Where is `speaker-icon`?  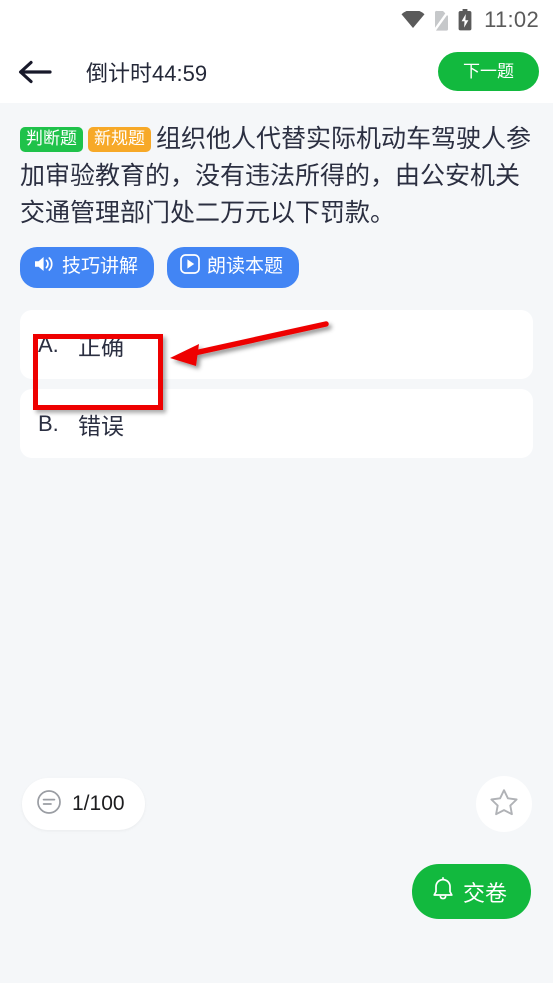 speaker-icon is located at coordinates (44, 267).